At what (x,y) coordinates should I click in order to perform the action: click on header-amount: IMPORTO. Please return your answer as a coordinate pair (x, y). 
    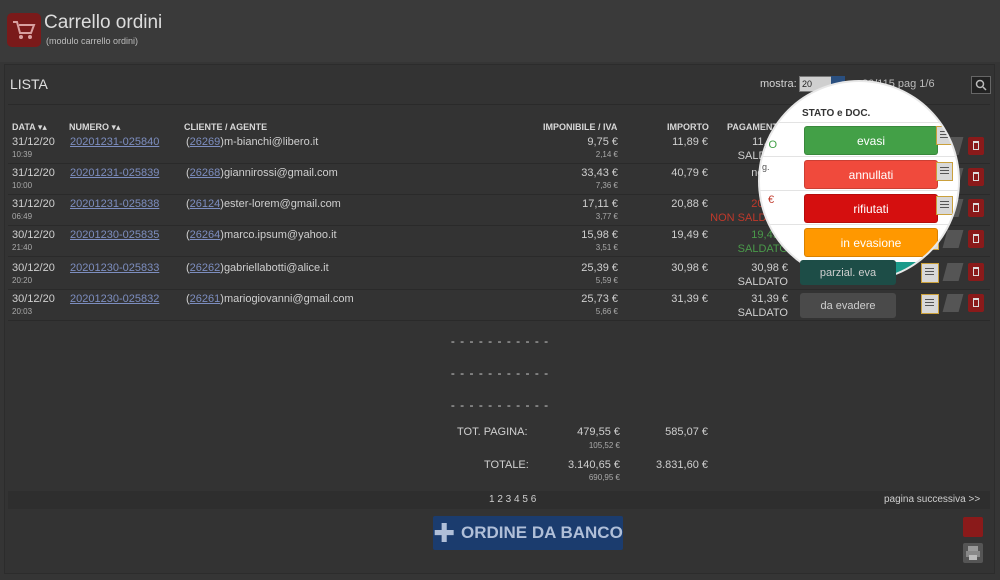
    Looking at the image, I should click on (688, 127).